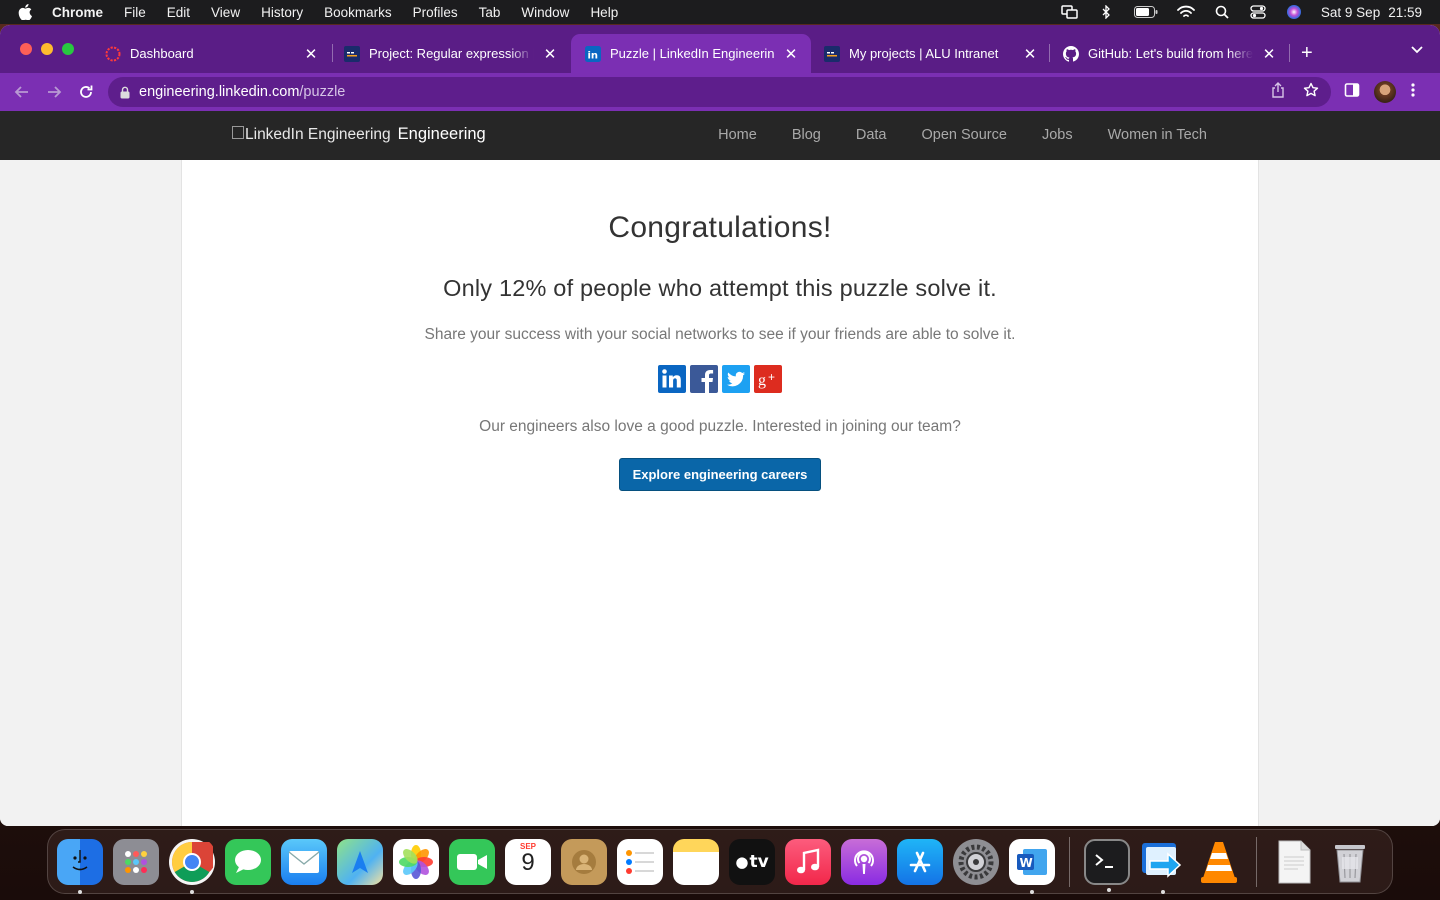 The height and width of the screenshot is (900, 1440). I want to click on calendar-icon: SEP 9, so click(528, 861).